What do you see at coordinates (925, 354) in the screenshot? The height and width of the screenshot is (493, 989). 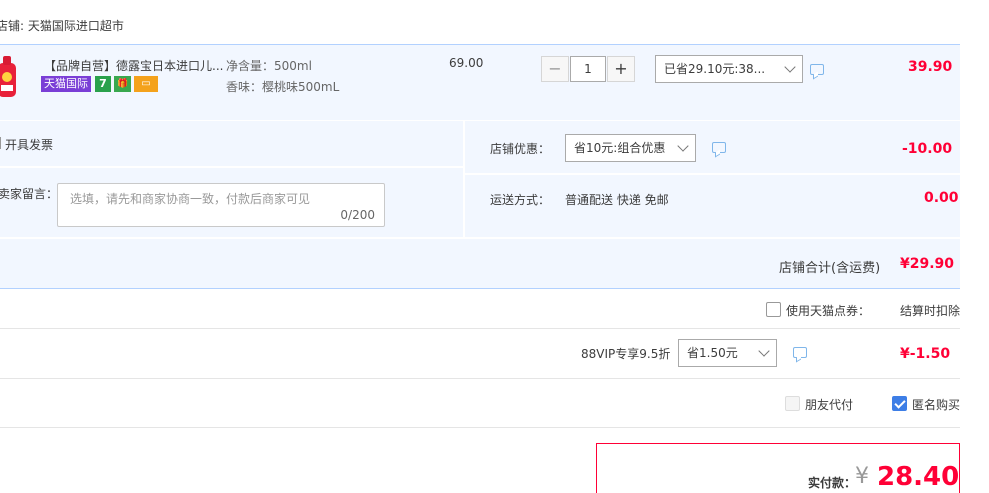 I see `vip-discount-amount: ¥-1.50` at bounding box center [925, 354].